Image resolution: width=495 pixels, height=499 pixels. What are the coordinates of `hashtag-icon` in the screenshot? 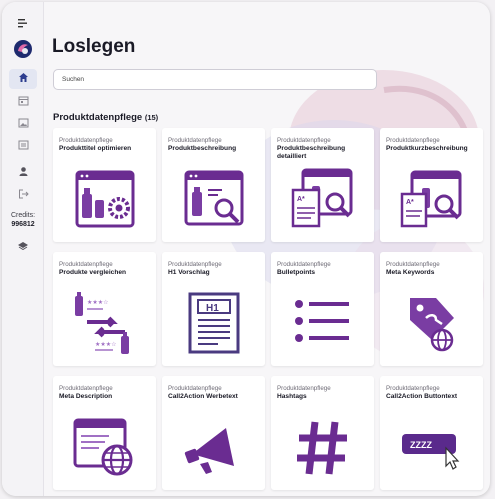 It's located at (322, 448).